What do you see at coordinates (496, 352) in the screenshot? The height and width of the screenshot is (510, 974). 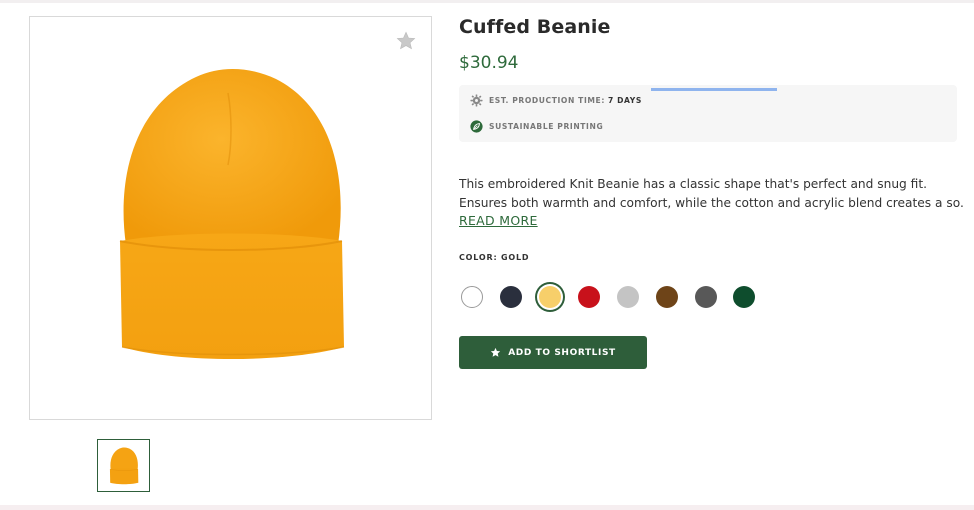 I see `star-icon` at bounding box center [496, 352].